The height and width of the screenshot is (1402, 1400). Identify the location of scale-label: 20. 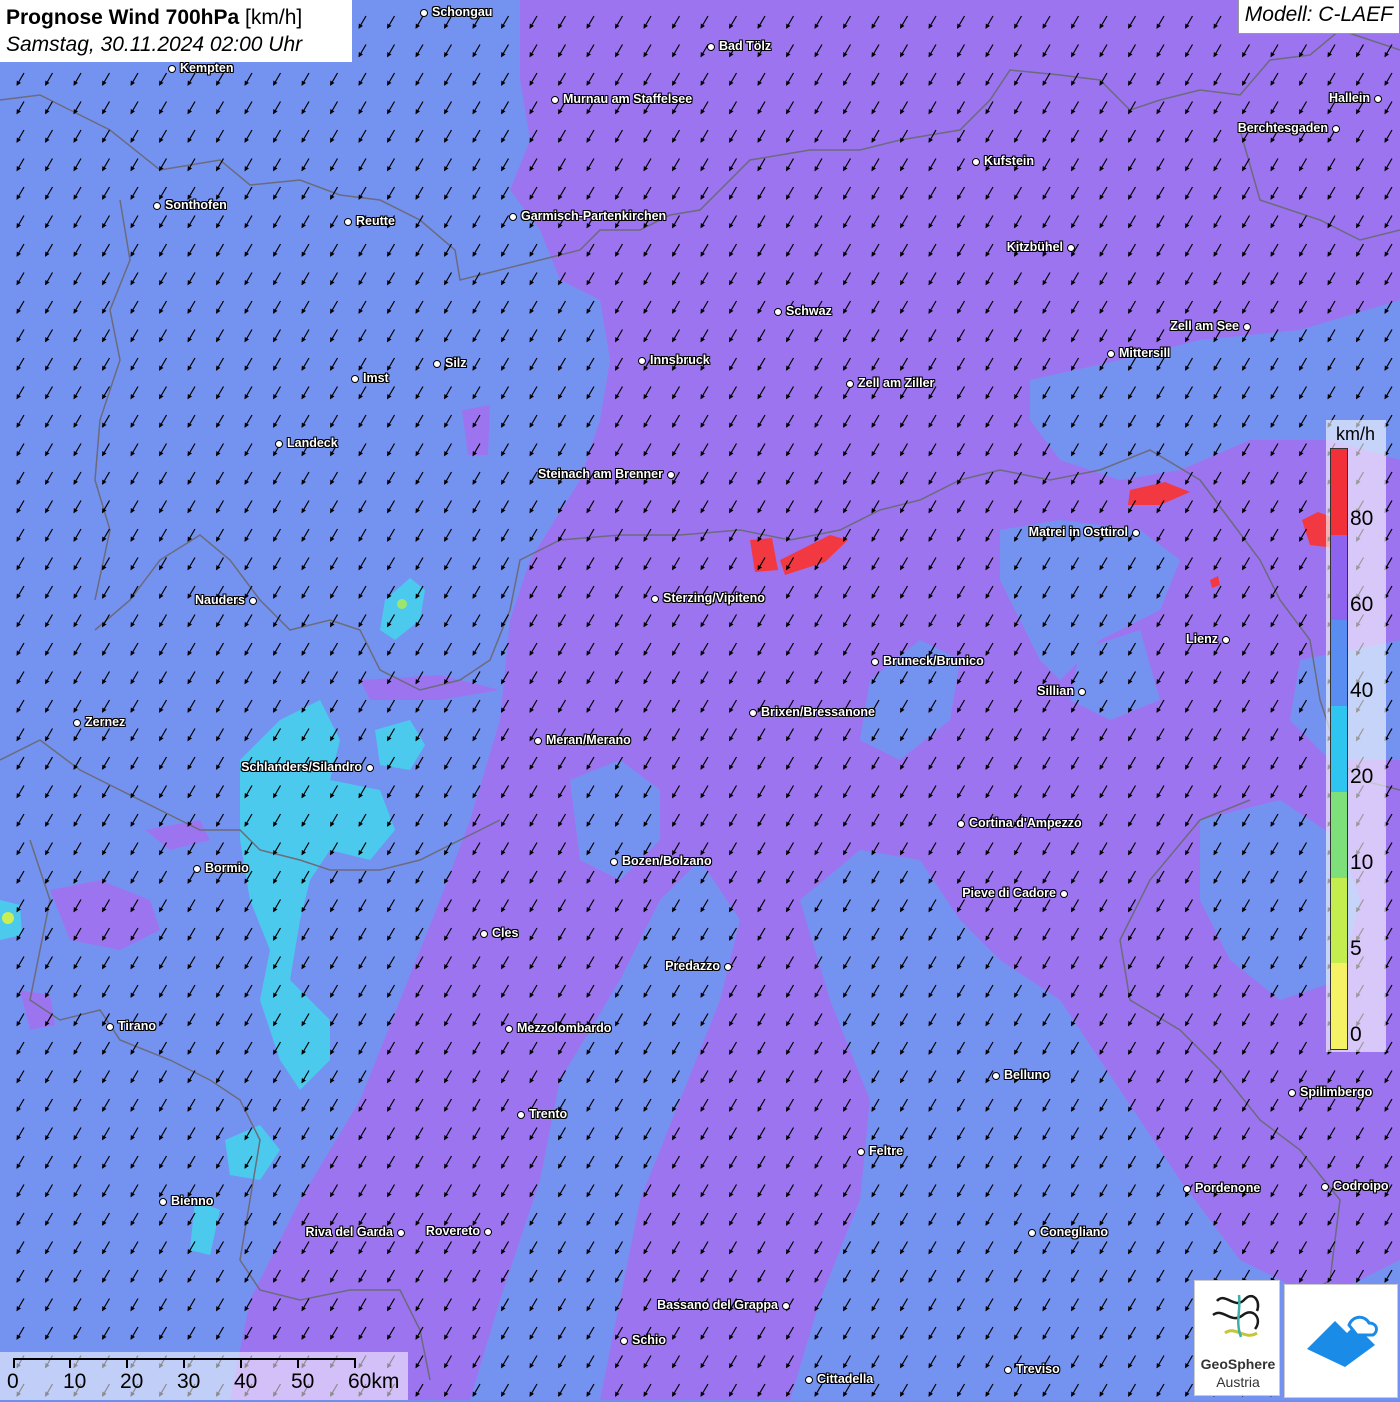
(132, 1381).